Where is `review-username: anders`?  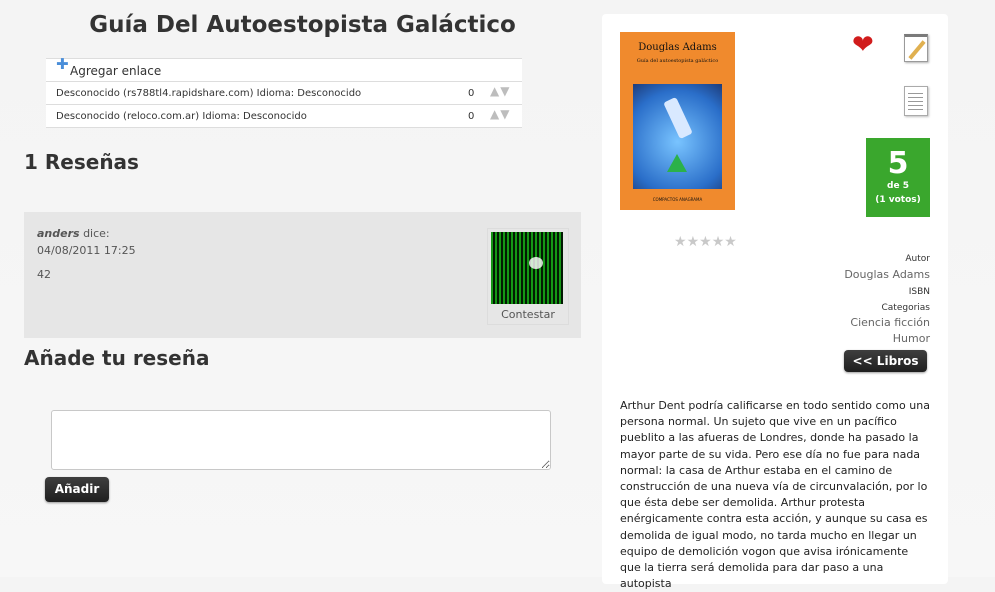
review-username: anders is located at coordinates (58, 233).